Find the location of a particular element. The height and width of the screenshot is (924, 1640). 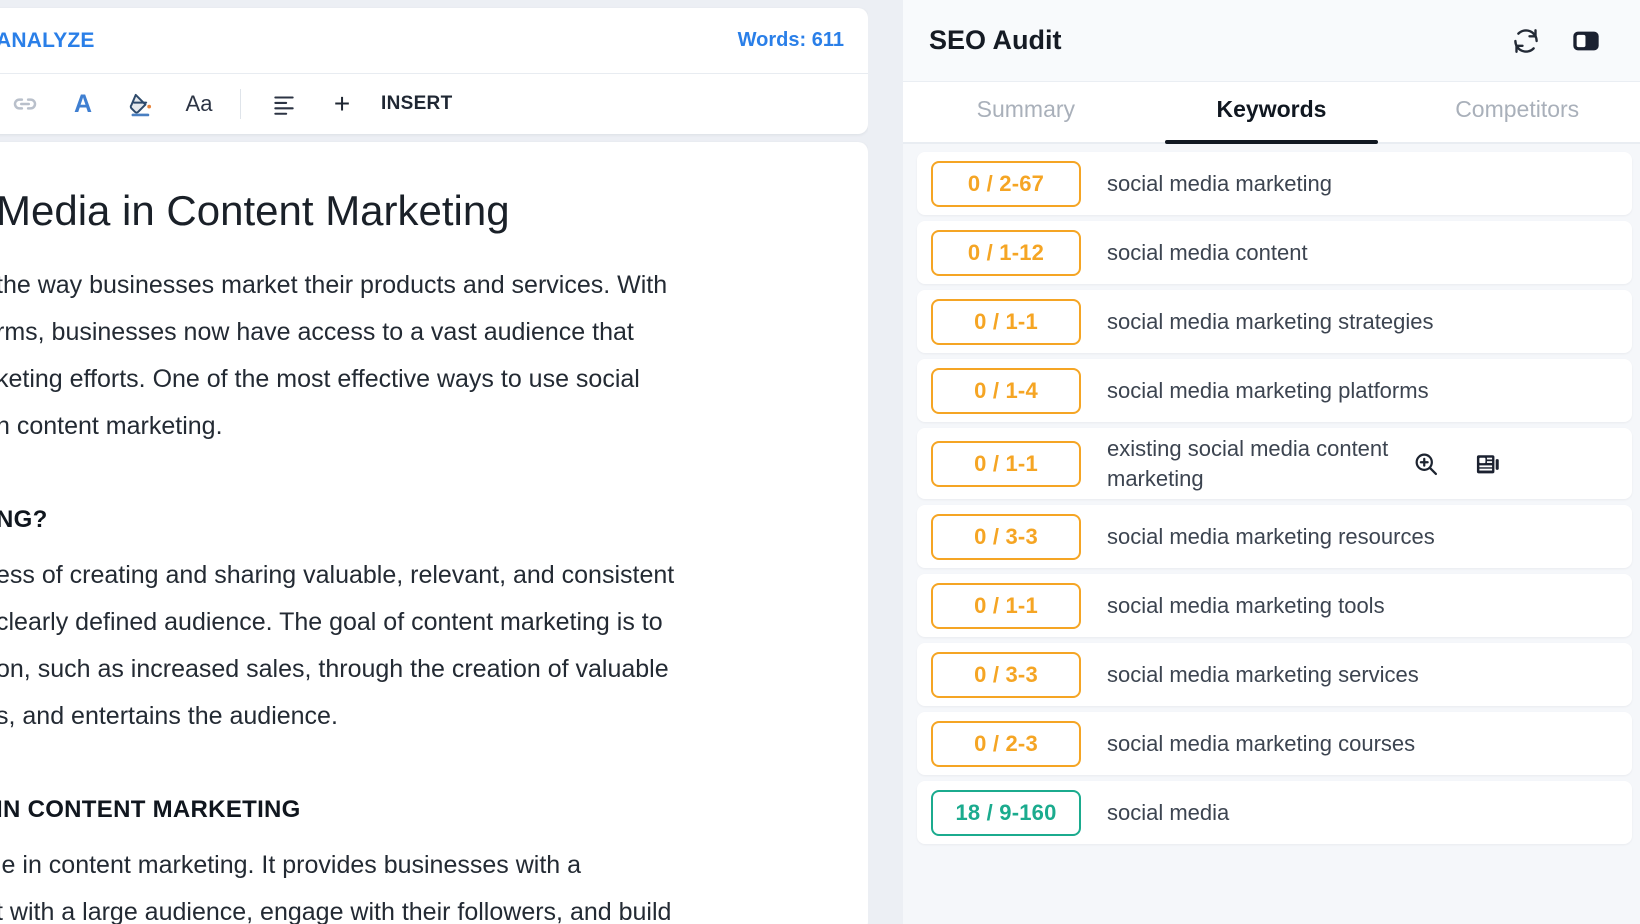

keyword-score-badge: 0 / 1-12 is located at coordinates (1006, 252).